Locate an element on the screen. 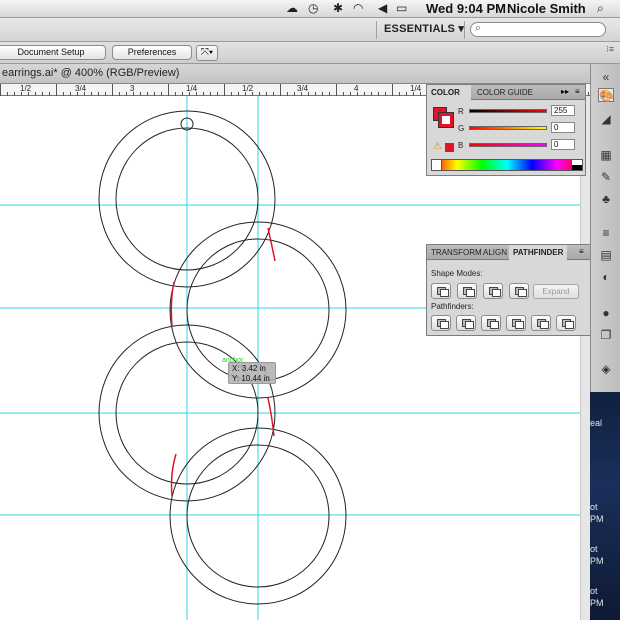  tab-align: ALIGN is located at coordinates (495, 252).